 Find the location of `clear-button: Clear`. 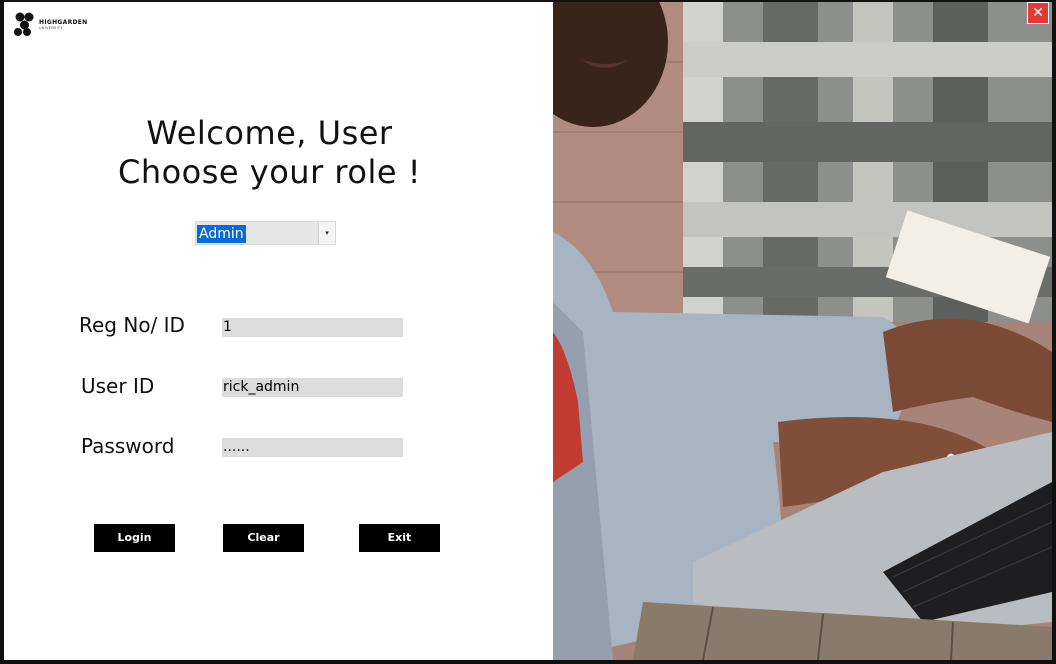

clear-button: Clear is located at coordinates (263, 538).